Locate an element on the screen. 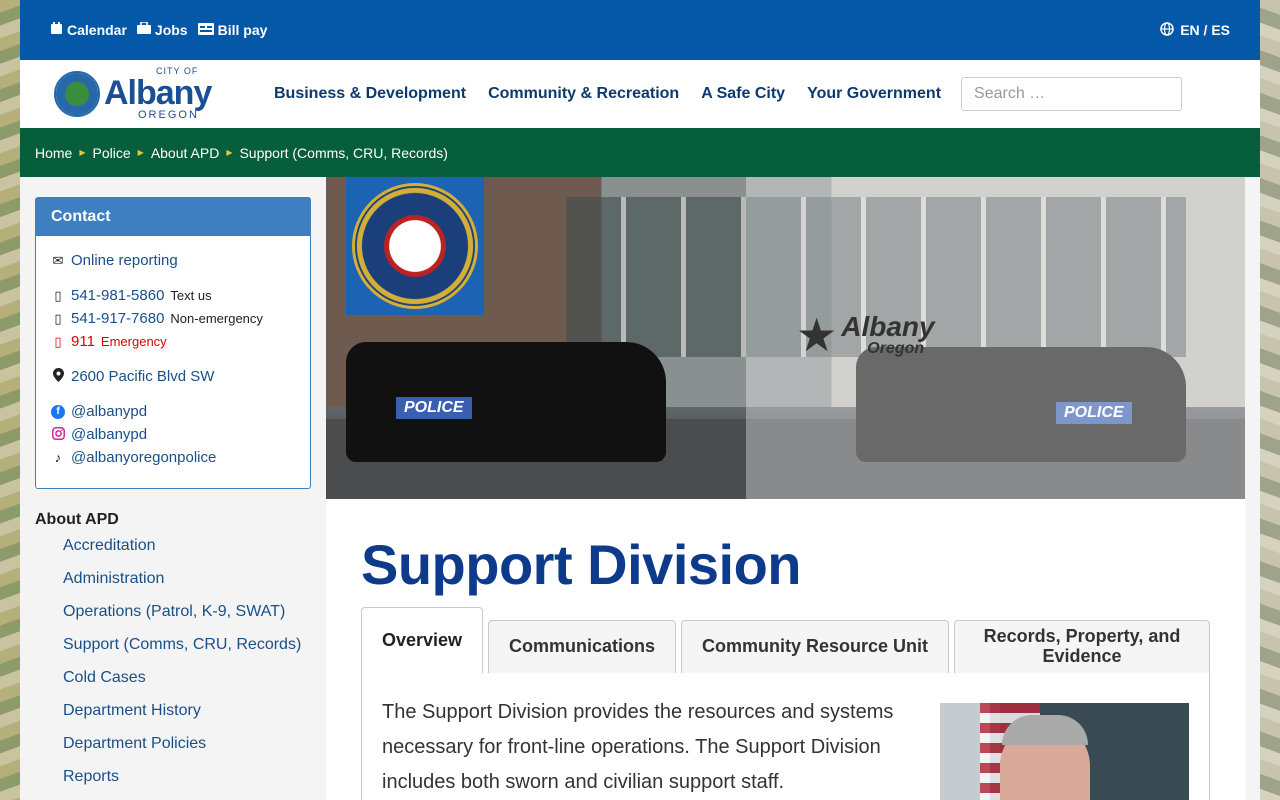 This screenshot has width=1280, height=800. facebook-link: @albanypd is located at coordinates (109, 411).